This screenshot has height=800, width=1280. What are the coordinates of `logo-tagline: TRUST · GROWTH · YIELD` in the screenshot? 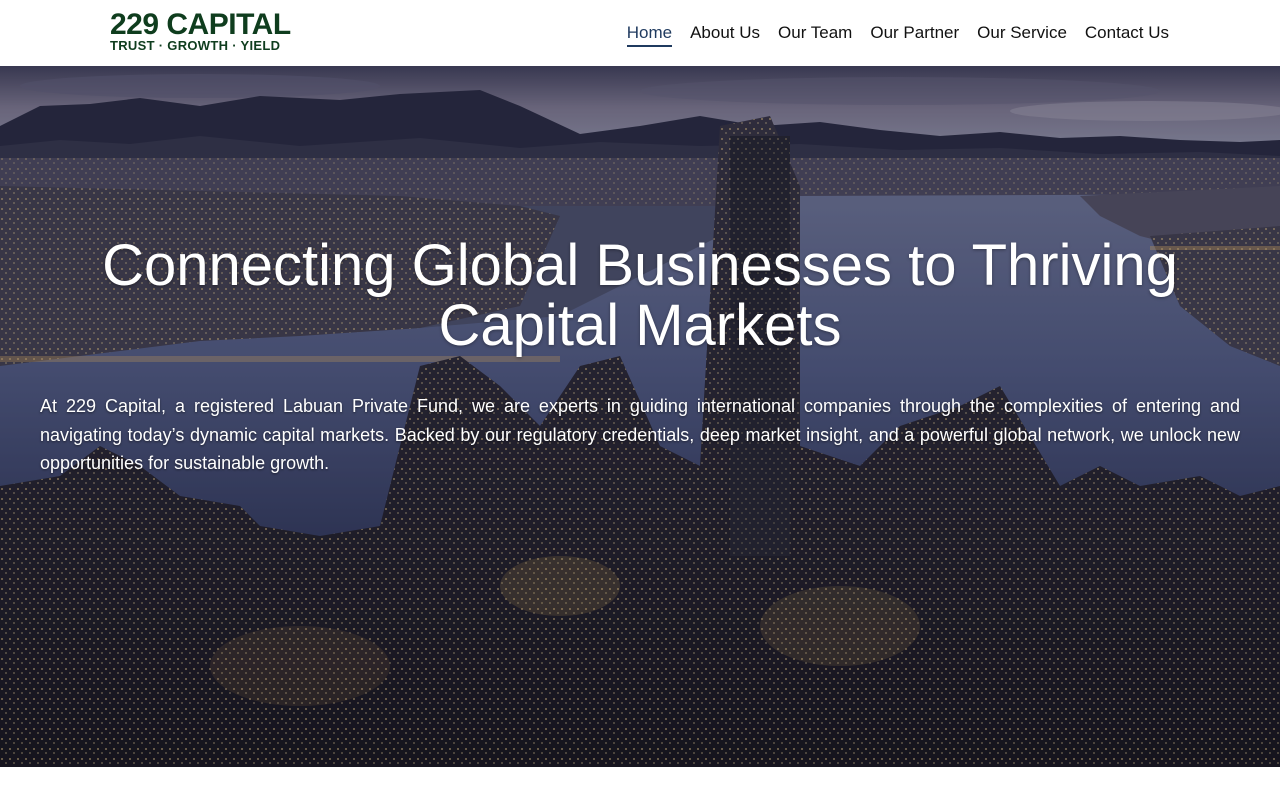 It's located at (195, 45).